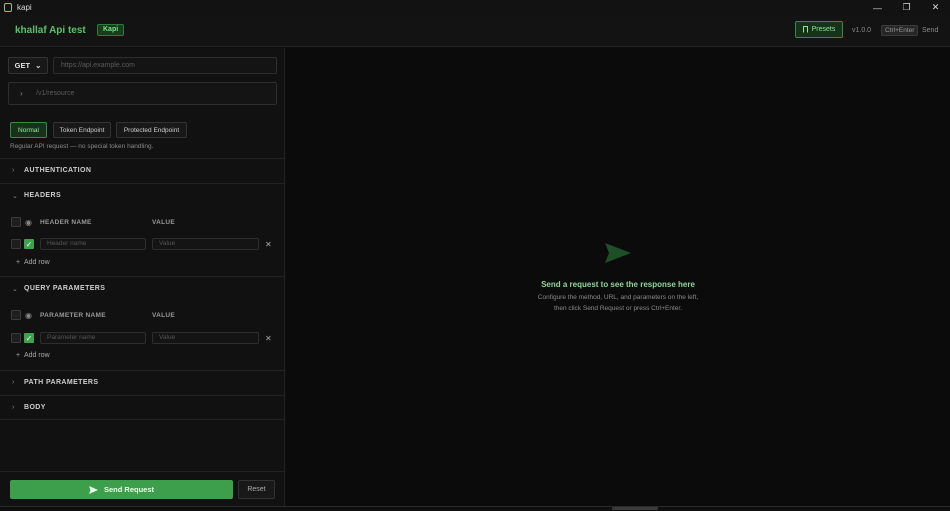 The image size is (950, 511). Describe the element at coordinates (55, 93) in the screenshot. I see `path-placeholder: /v1/resource` at that location.